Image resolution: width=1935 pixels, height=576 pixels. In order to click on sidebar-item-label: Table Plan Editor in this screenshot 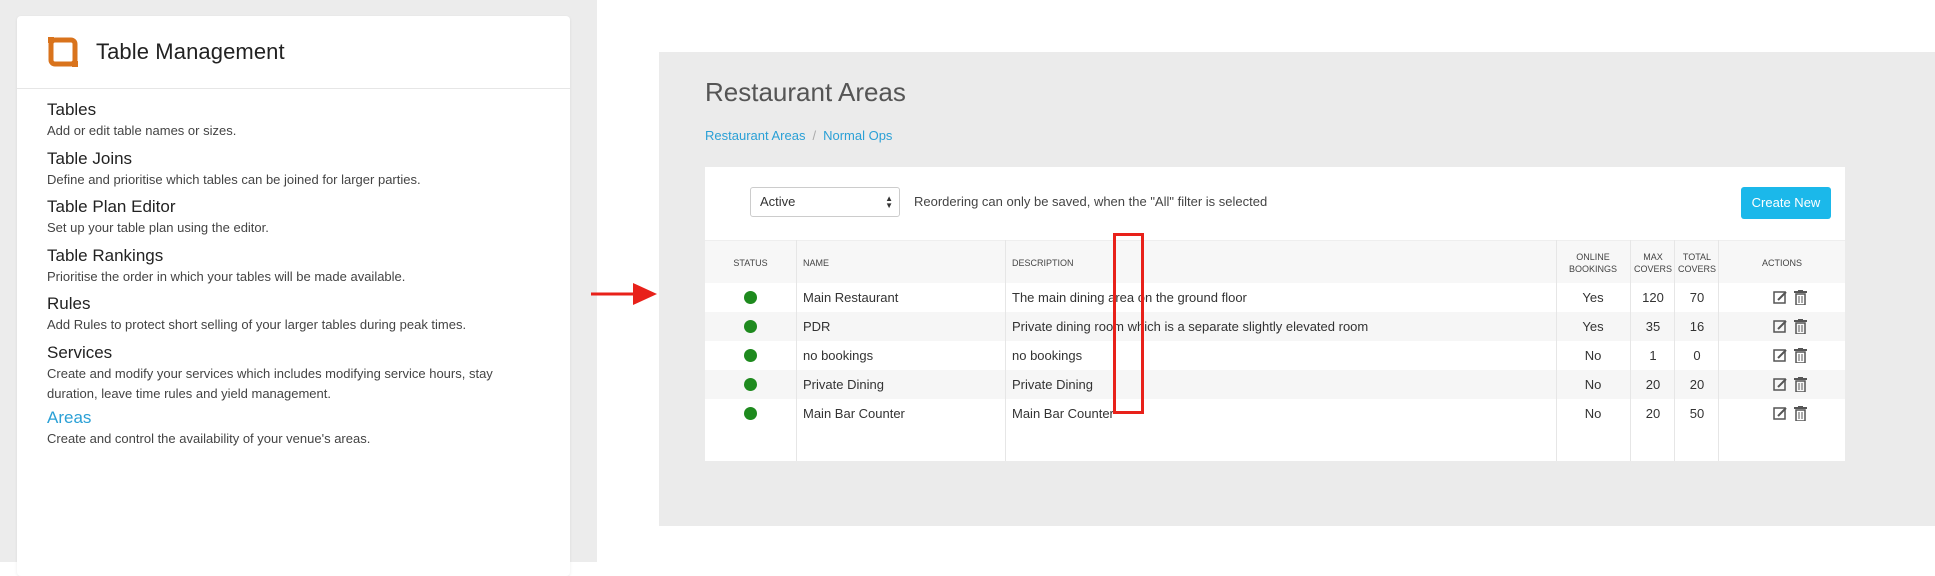, I will do `click(297, 207)`.